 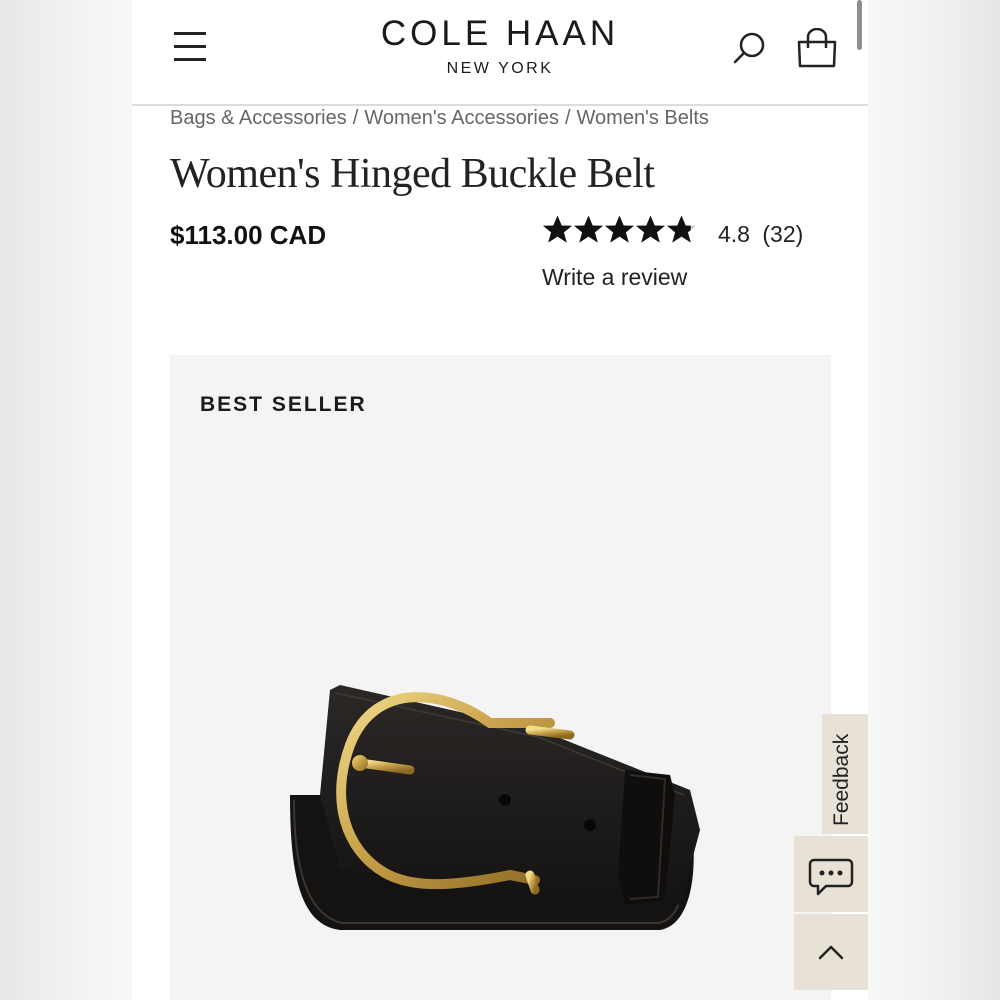 What do you see at coordinates (760, 234) in the screenshot?
I see `rating-summary: 4.8 (32)` at bounding box center [760, 234].